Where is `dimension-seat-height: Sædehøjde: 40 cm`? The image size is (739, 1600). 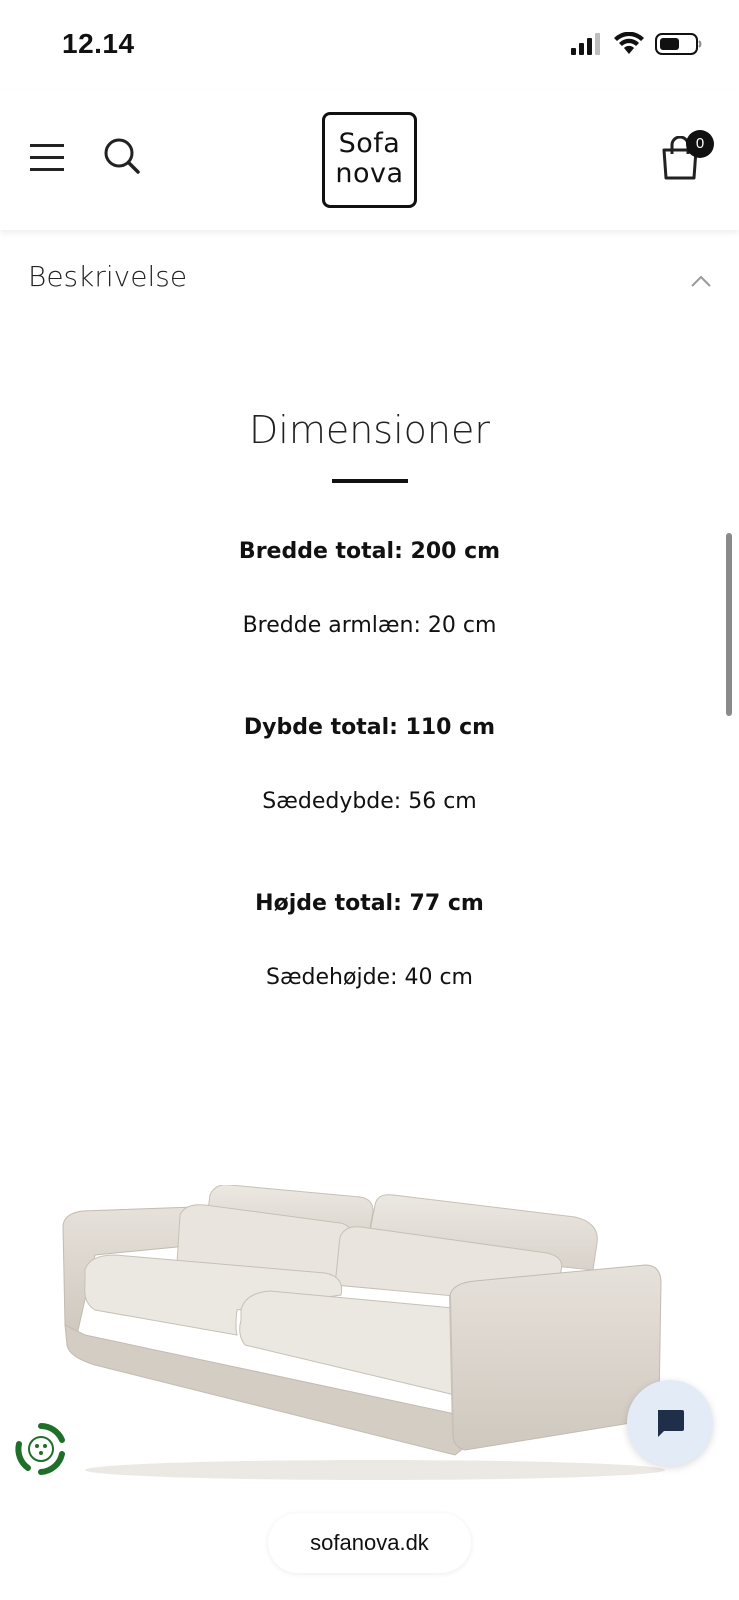 dimension-seat-height: Sædehøjde: 40 cm is located at coordinates (369, 977).